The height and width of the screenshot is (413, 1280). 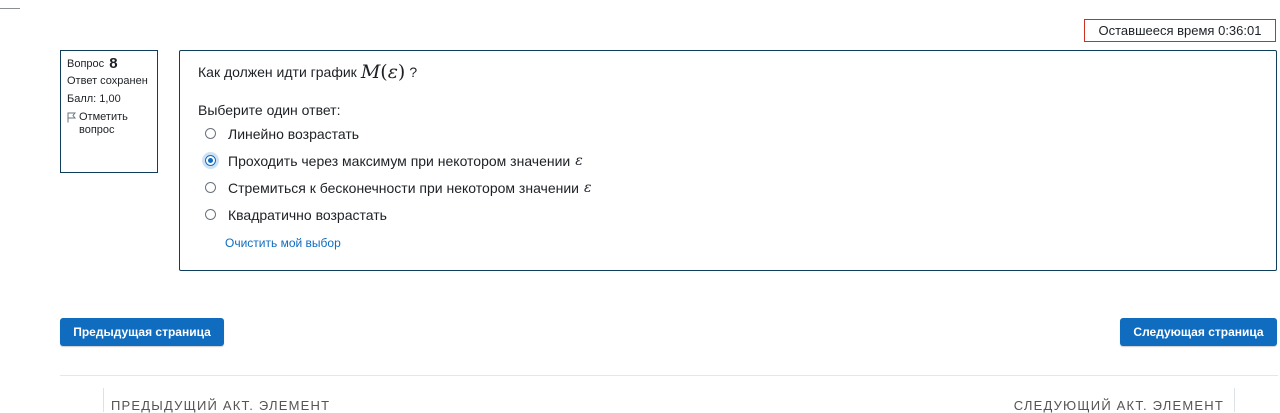 I want to click on question-state: Ответ сохранен, so click(x=107, y=81).